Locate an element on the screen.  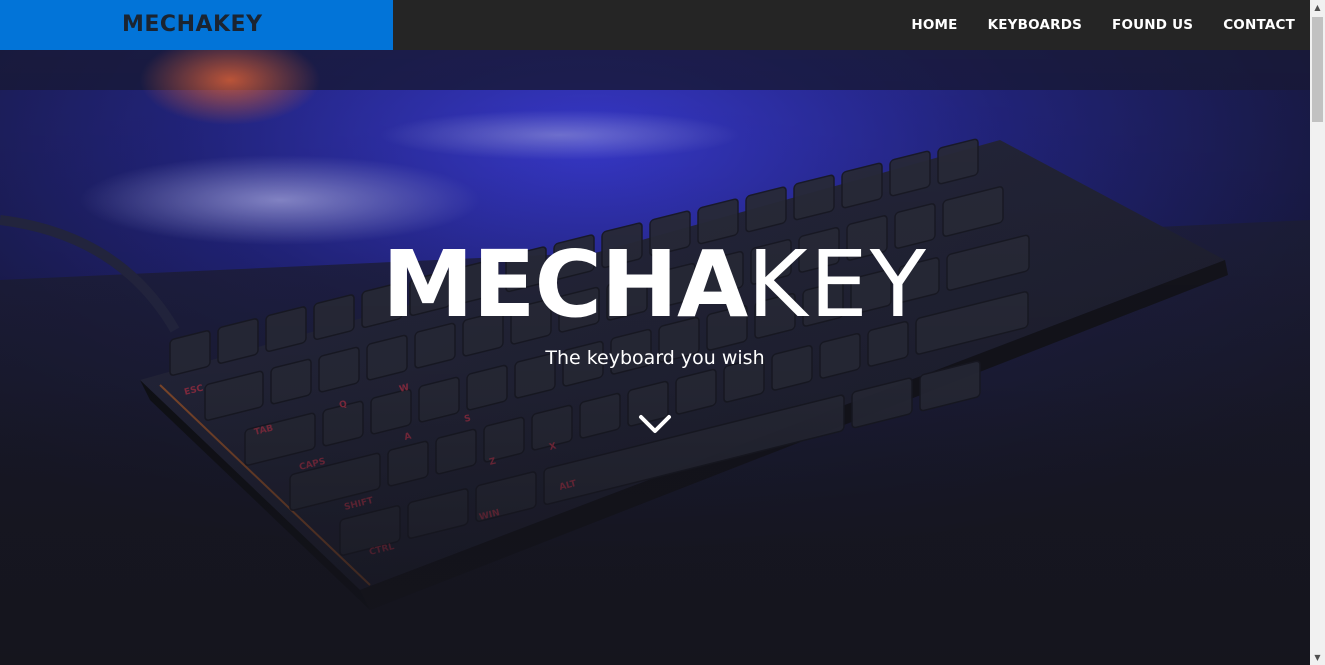
main-nav: HOME KEYBOARDS FOUND US CONTACT is located at coordinates (1088, 25).